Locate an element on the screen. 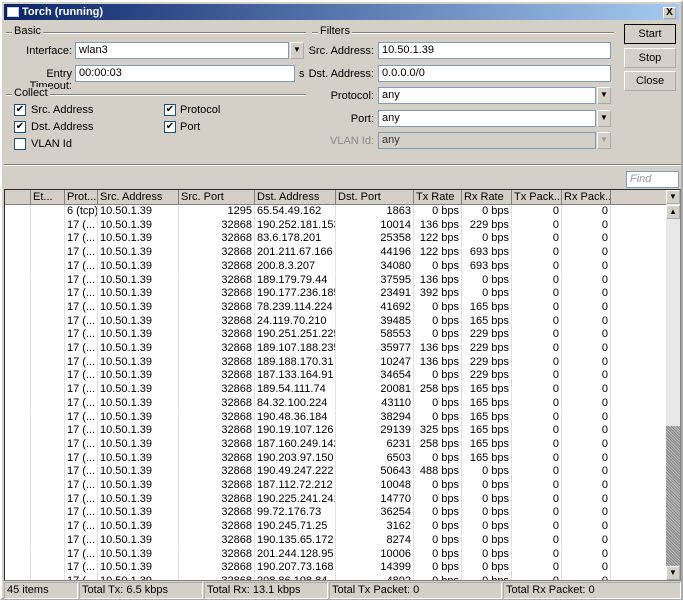 This screenshot has width=683, height=600. dst-address-checkbox: ✔ is located at coordinates (20, 127).